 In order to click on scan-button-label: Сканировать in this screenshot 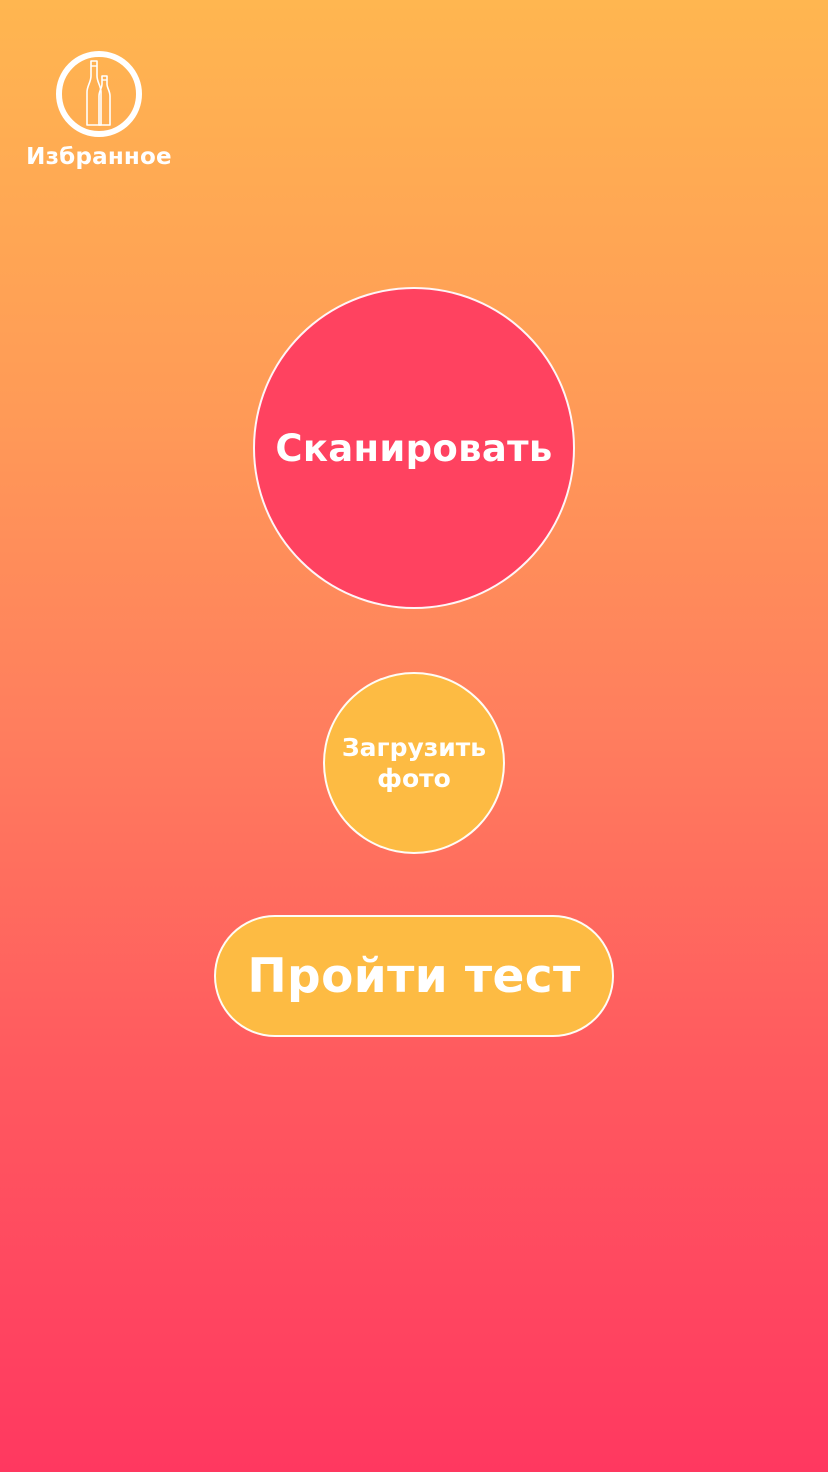, I will do `click(414, 448)`.